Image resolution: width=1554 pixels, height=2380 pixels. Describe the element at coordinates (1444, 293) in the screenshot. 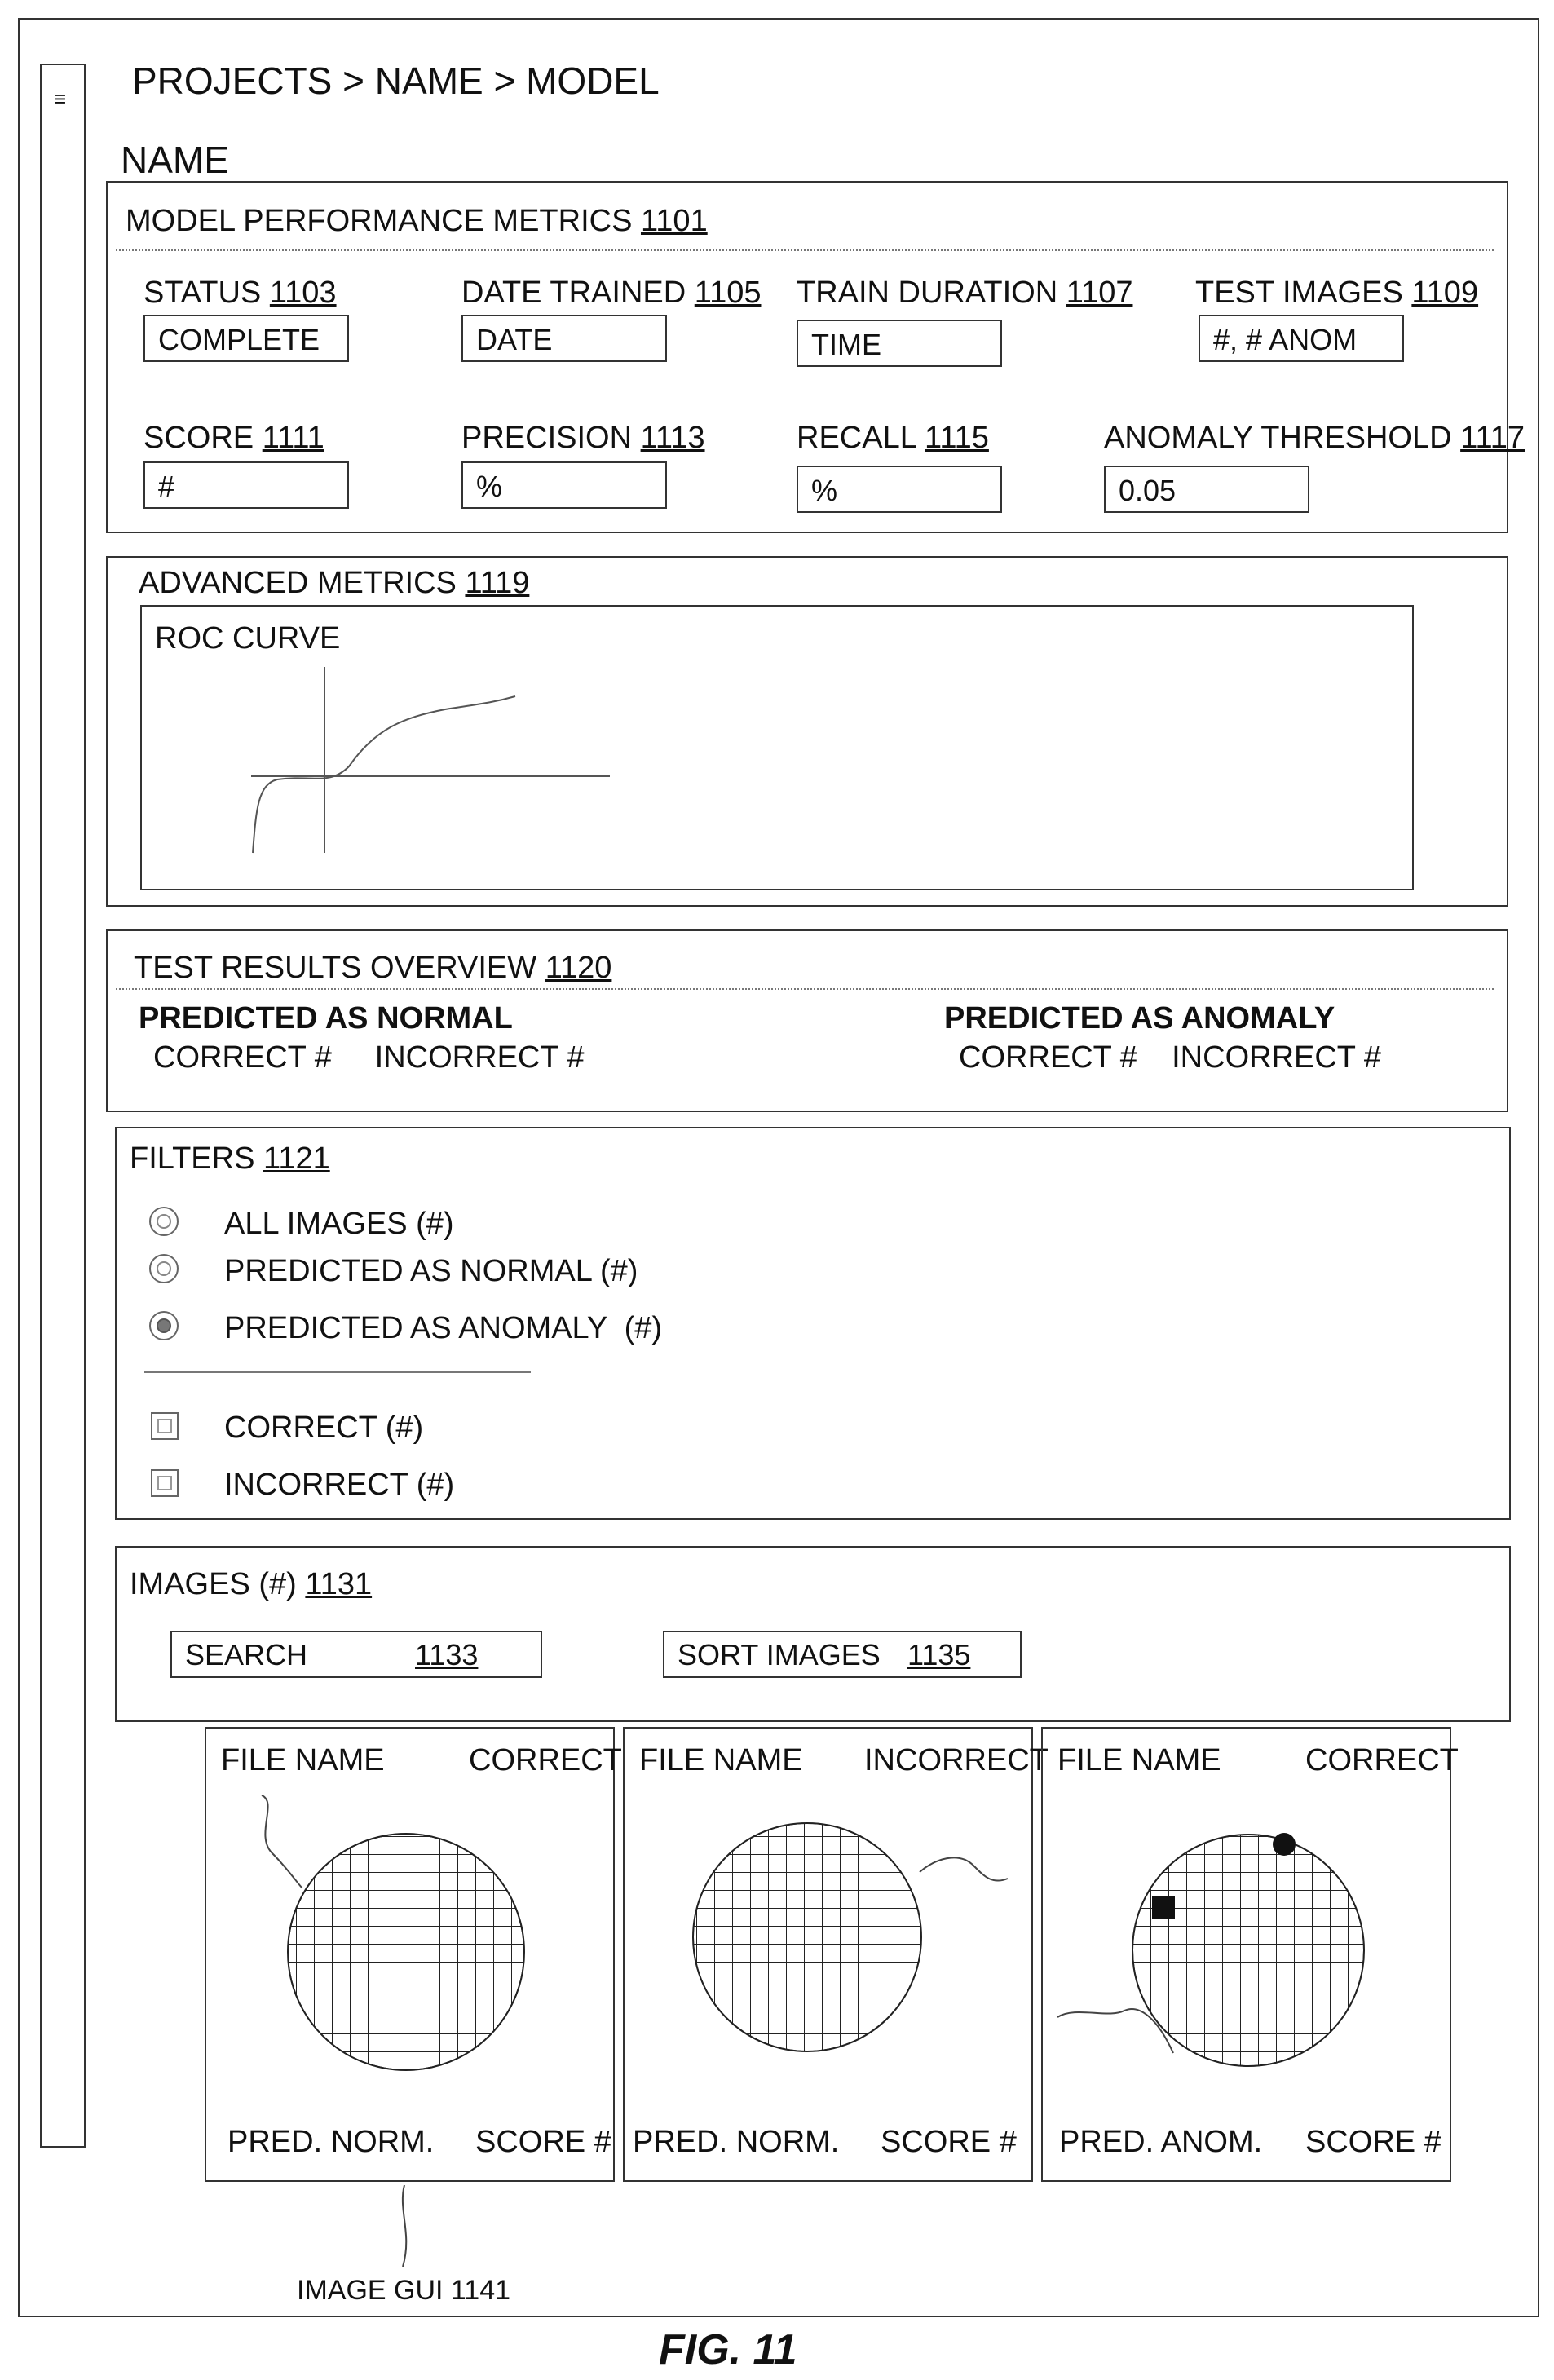

I see `ref-number: 1109` at that location.